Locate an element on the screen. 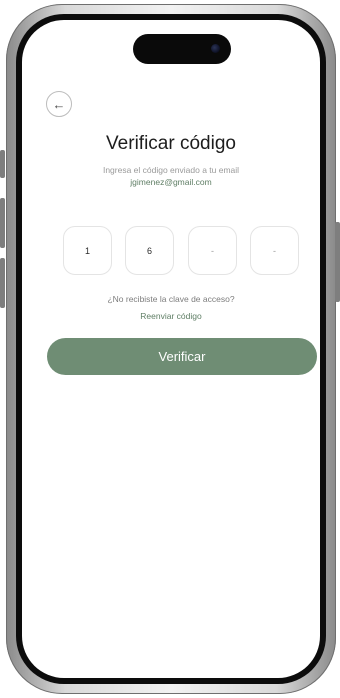 This screenshot has height=698, width=340. action-button is located at coordinates (2, 164).